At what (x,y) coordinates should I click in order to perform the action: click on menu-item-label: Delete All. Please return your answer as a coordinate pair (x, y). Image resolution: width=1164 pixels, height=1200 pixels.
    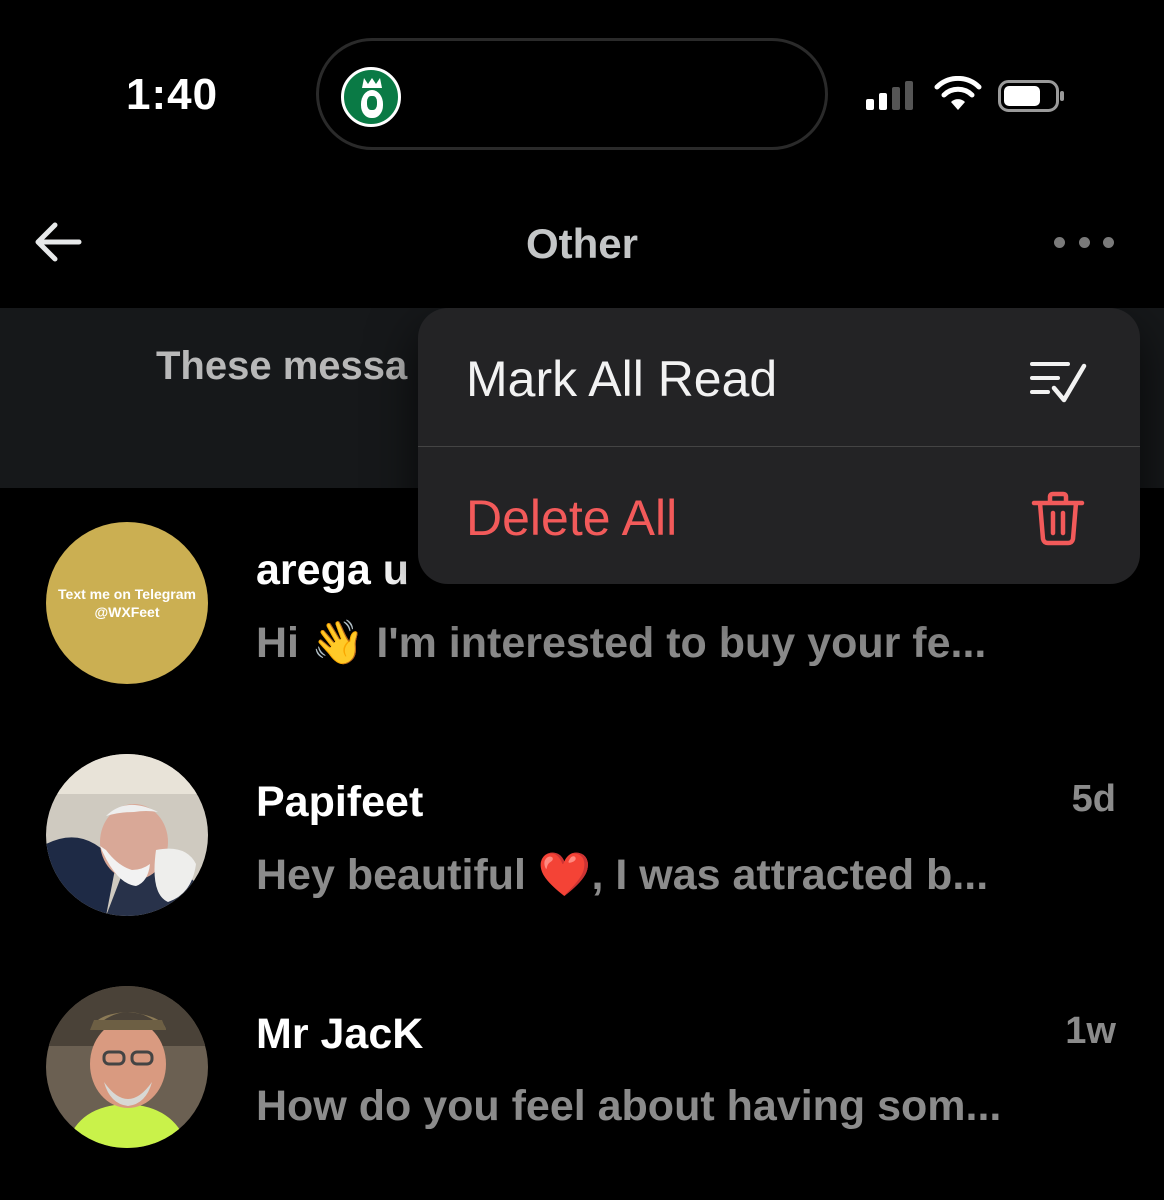
    Looking at the image, I should click on (572, 518).